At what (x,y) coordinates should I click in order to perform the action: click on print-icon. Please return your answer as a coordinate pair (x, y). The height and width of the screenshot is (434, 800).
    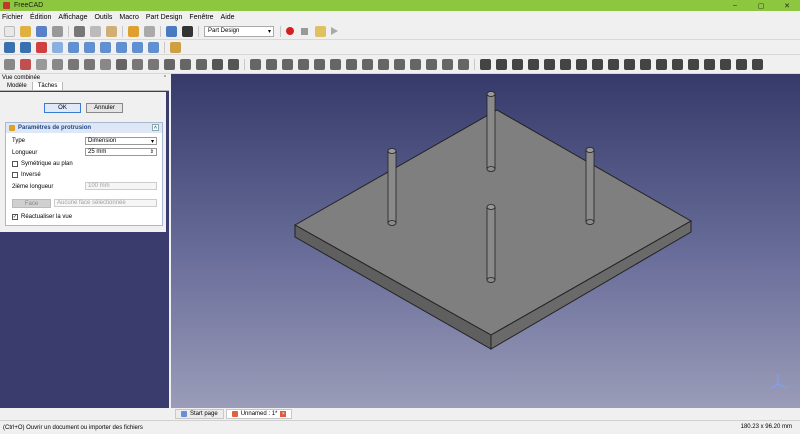
    Looking at the image, I should click on (57, 31).